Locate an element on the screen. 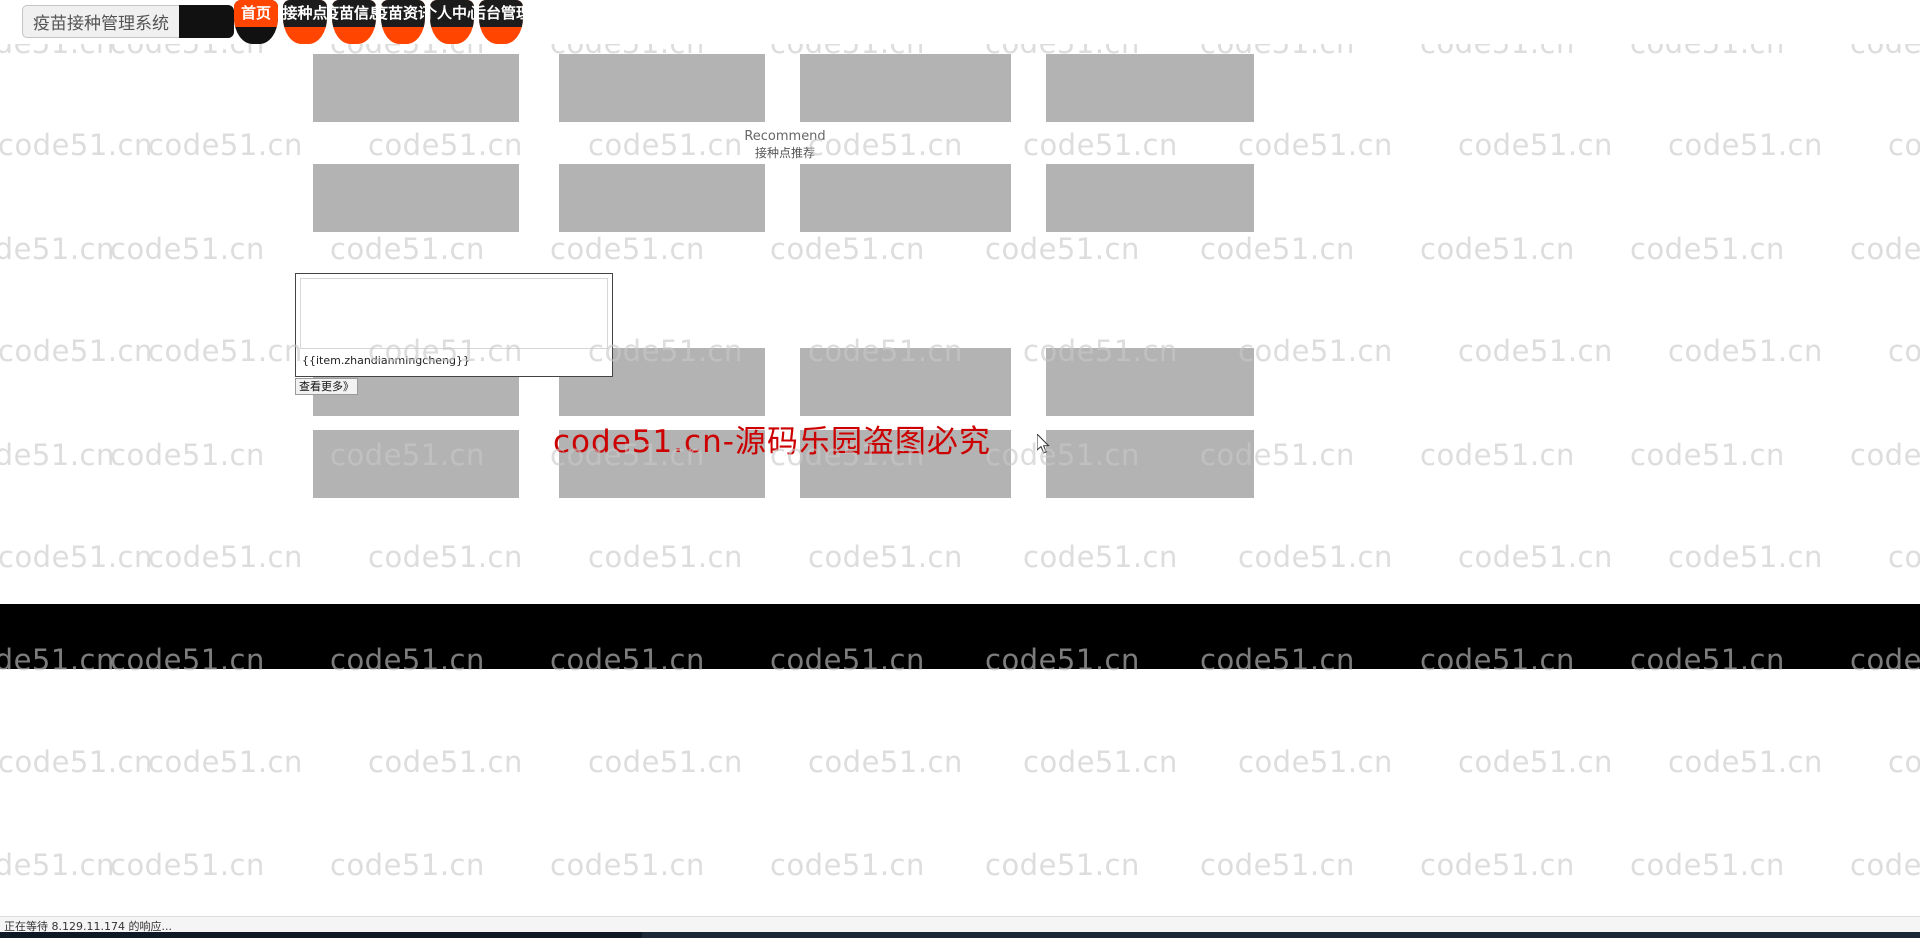 The height and width of the screenshot is (938, 1920). nav-item-5: 后台管理 is located at coordinates (501, 22).